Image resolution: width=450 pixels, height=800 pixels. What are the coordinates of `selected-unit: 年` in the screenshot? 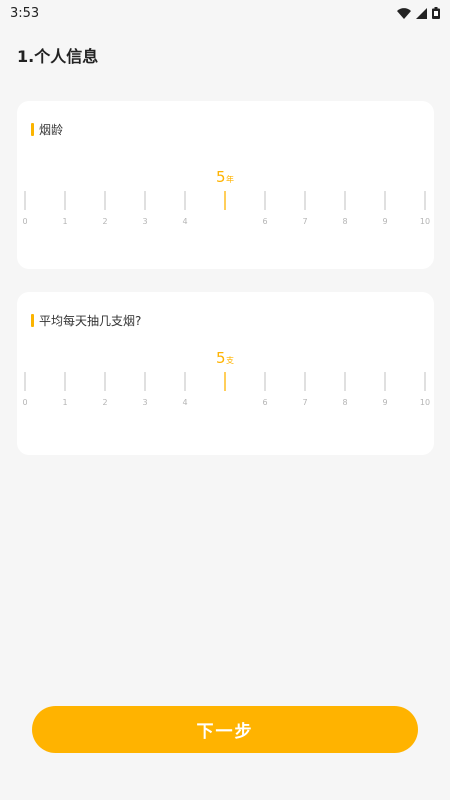 It's located at (230, 179).